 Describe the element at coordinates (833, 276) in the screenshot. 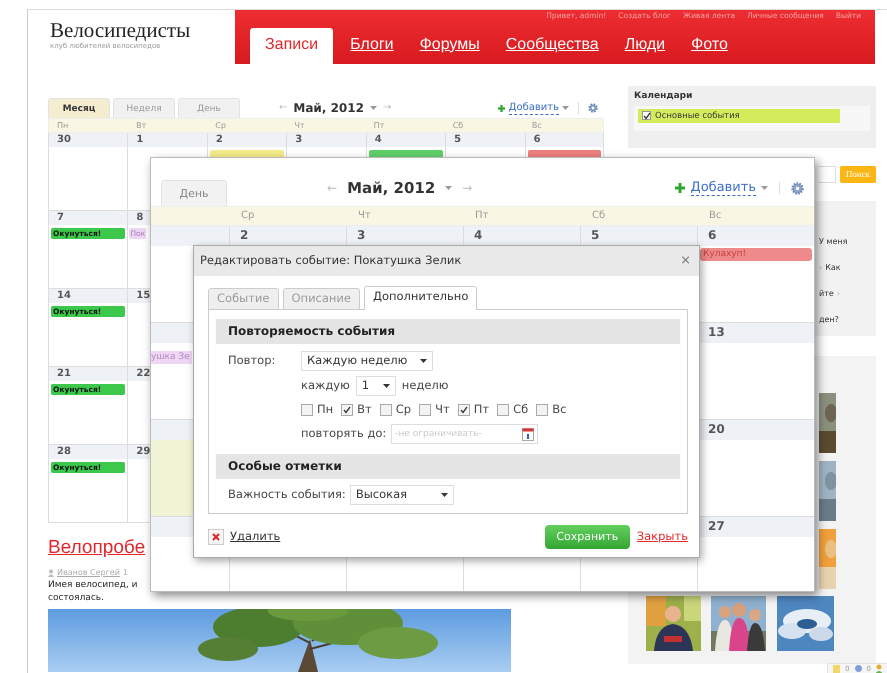

I see `sidebar-link: Как` at that location.